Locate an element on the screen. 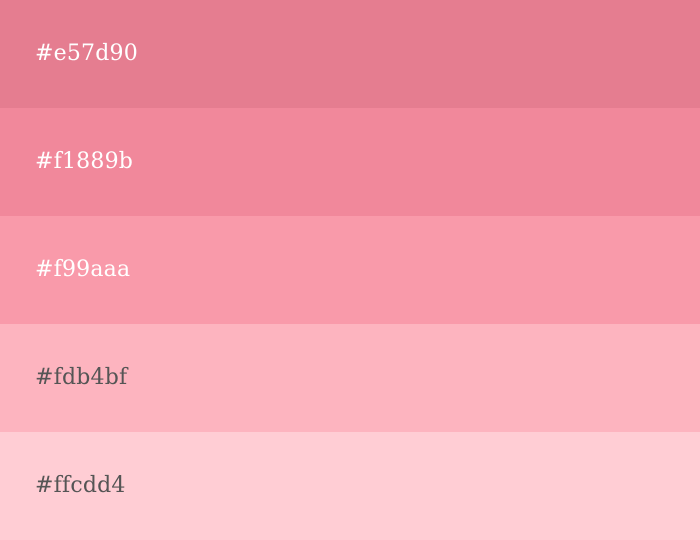 The width and height of the screenshot is (700, 540). swatch-hex-label: #e57d90 is located at coordinates (86, 53).